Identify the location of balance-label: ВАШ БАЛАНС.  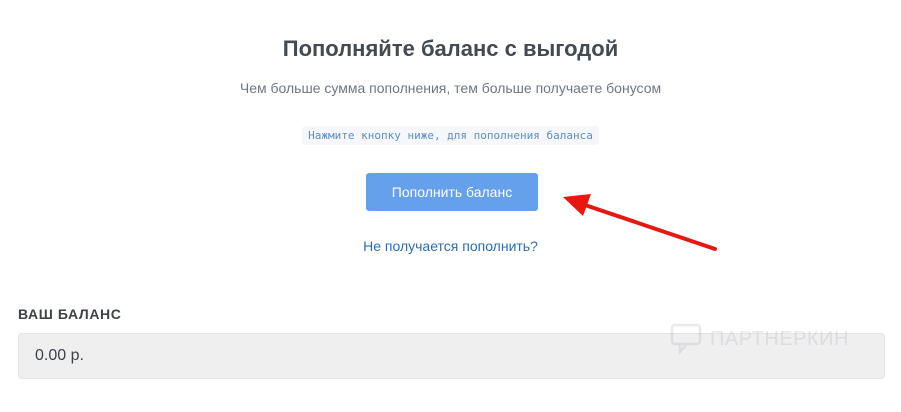
(70, 314).